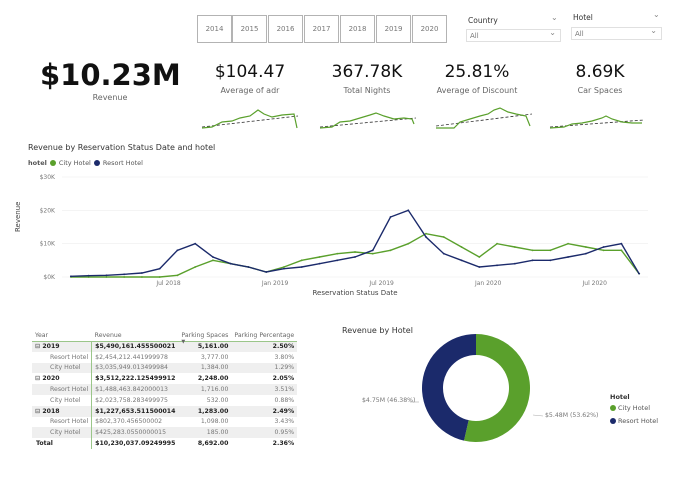 This screenshot has height=495, width=680. I want to click on cell-text: $1,227,653.511500014, so click(135, 411).